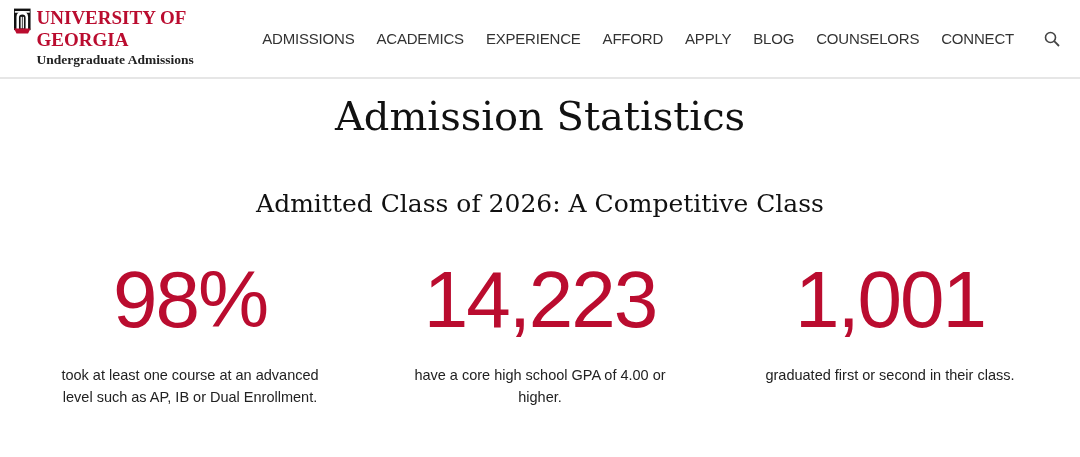 Image resolution: width=1080 pixels, height=457 pixels. I want to click on logo-subtitle: Undergraduate Admissions, so click(149, 59).